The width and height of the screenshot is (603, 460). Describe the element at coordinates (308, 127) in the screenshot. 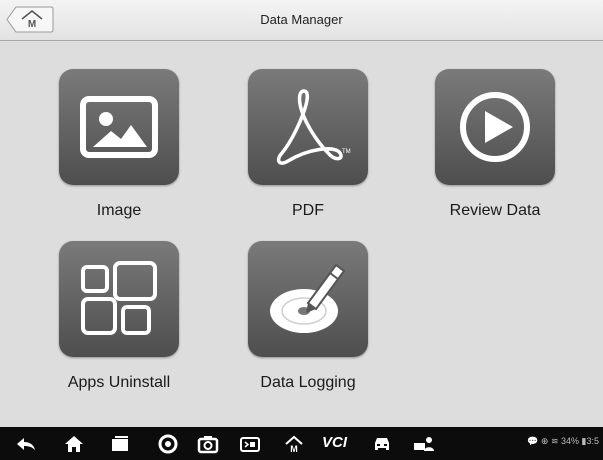

I see `pdf-icon: TM` at that location.